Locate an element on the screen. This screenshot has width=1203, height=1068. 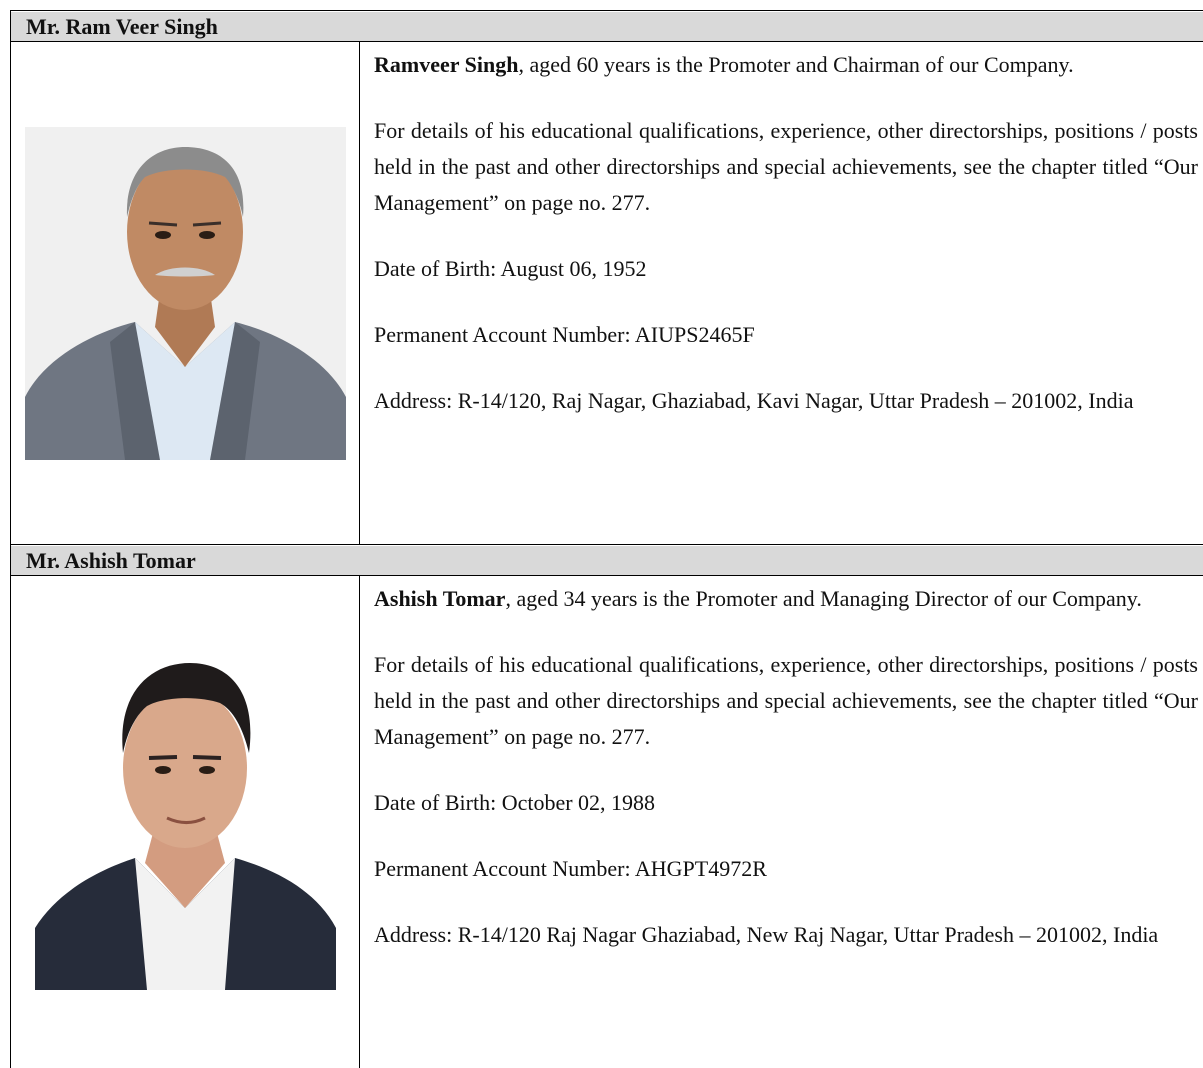
promoter-photo-ashish-tomar is located at coordinates (185, 824).